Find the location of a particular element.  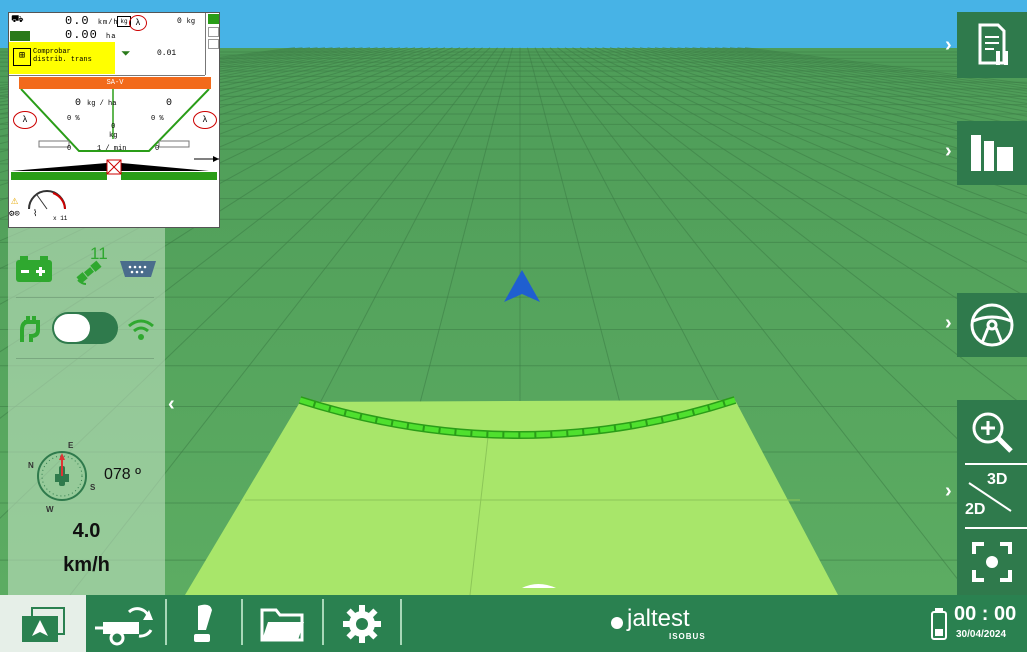

steering-chevron: › is located at coordinates (948, 323).